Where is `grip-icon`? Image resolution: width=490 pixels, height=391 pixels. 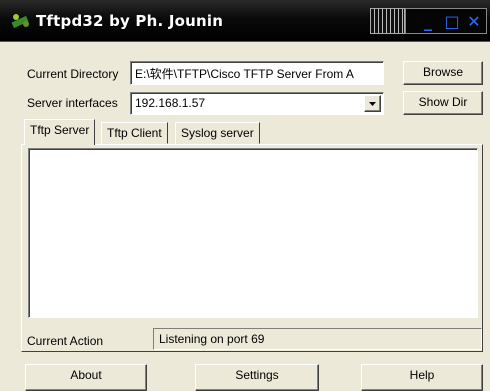 grip-icon is located at coordinates (387, 21).